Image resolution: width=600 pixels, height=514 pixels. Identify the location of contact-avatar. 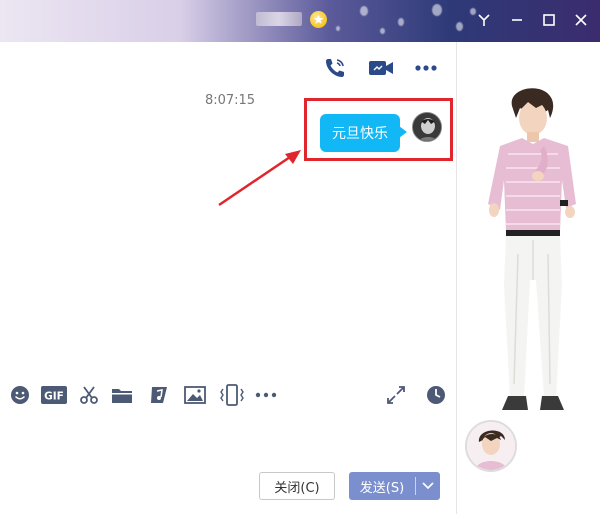
(491, 446).